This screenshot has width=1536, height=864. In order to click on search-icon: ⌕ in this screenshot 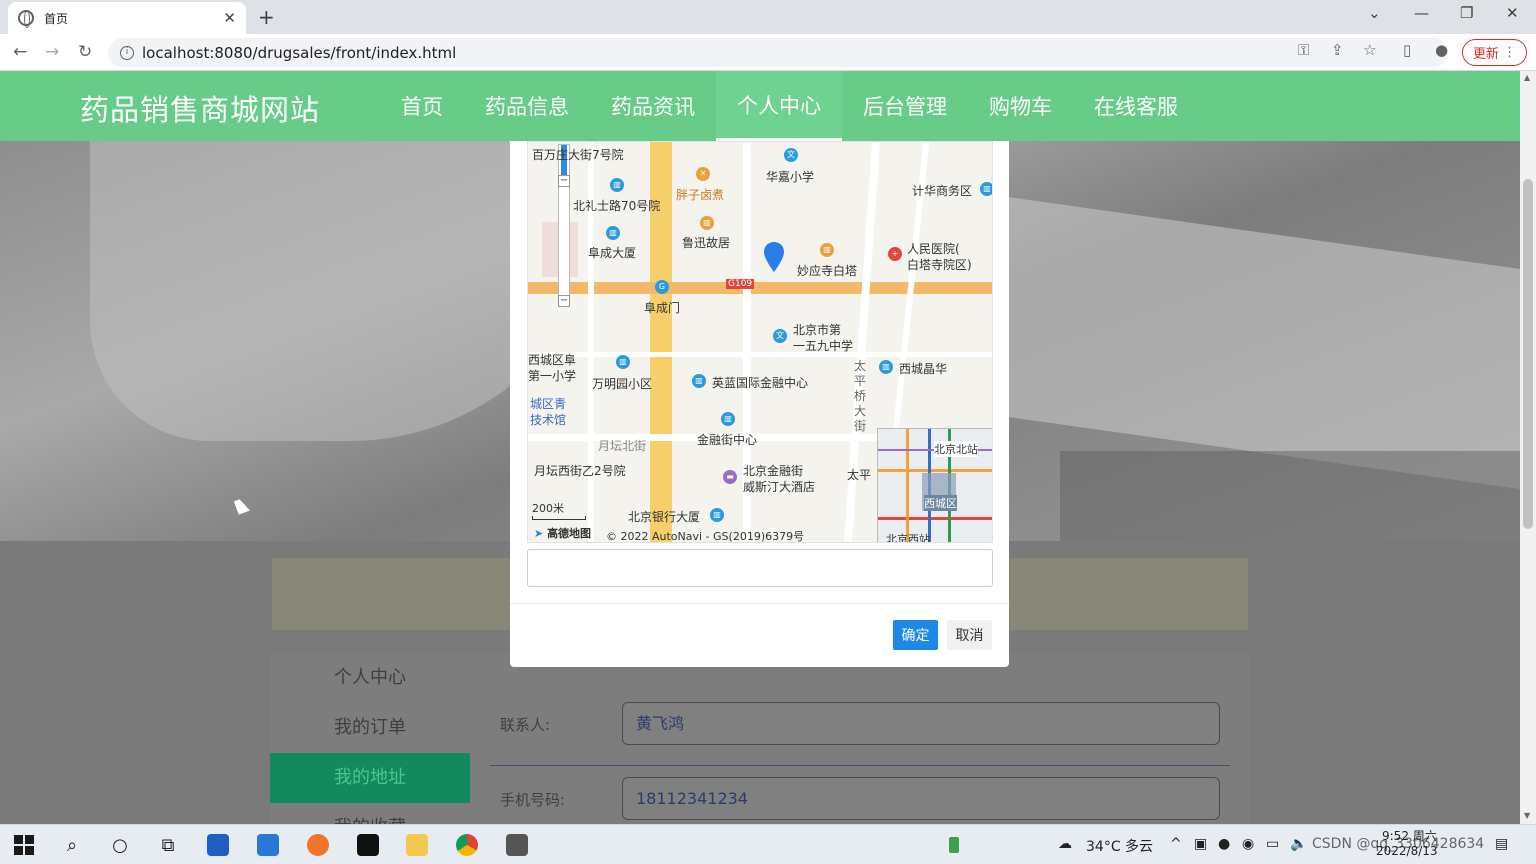, I will do `click(72, 845)`.